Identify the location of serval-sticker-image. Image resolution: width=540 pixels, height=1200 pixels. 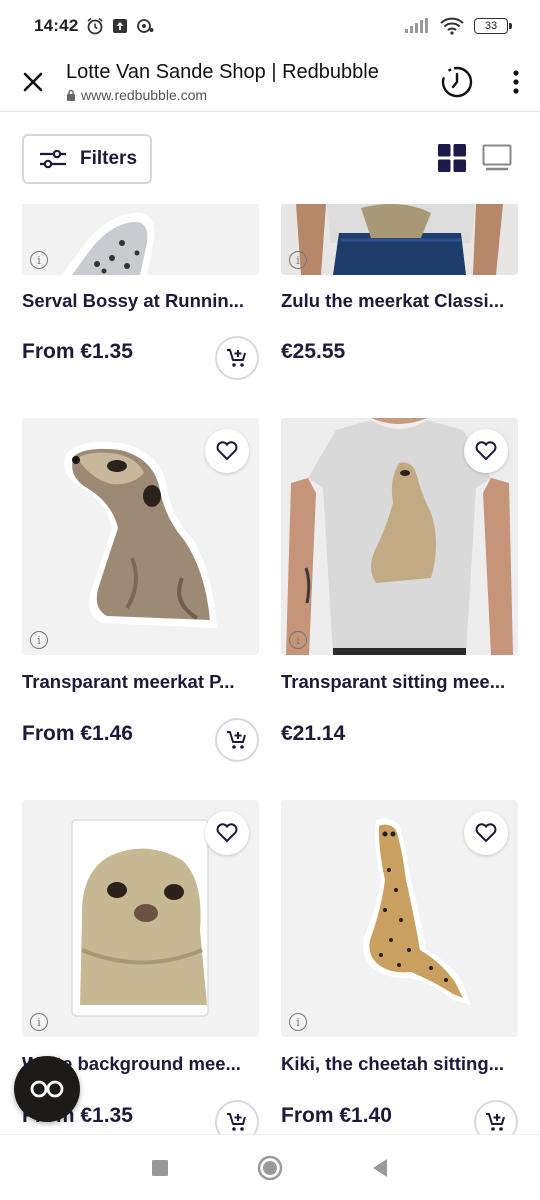
(108, 243).